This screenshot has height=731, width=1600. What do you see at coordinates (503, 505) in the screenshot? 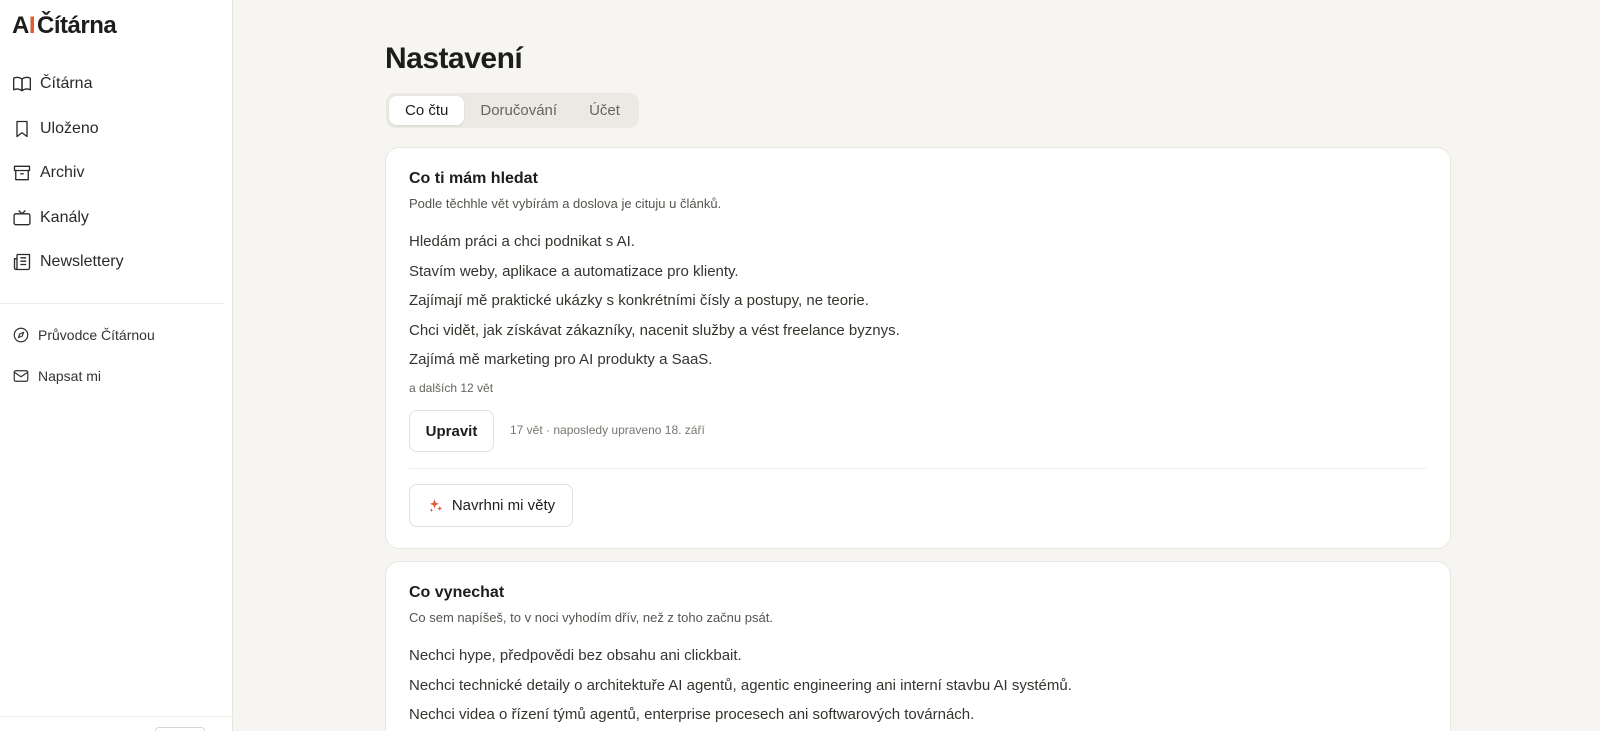
I see `suggest-label: Navrhni mi věty` at bounding box center [503, 505].